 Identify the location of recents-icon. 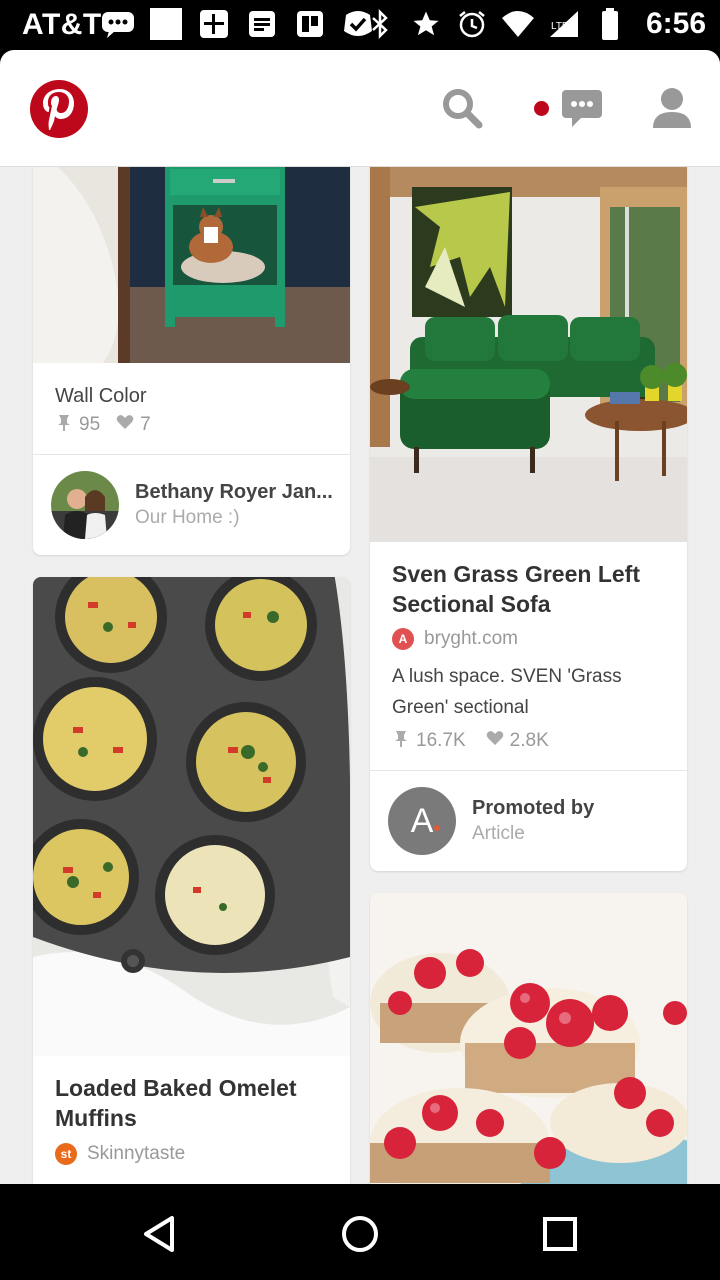
(560, 1234).